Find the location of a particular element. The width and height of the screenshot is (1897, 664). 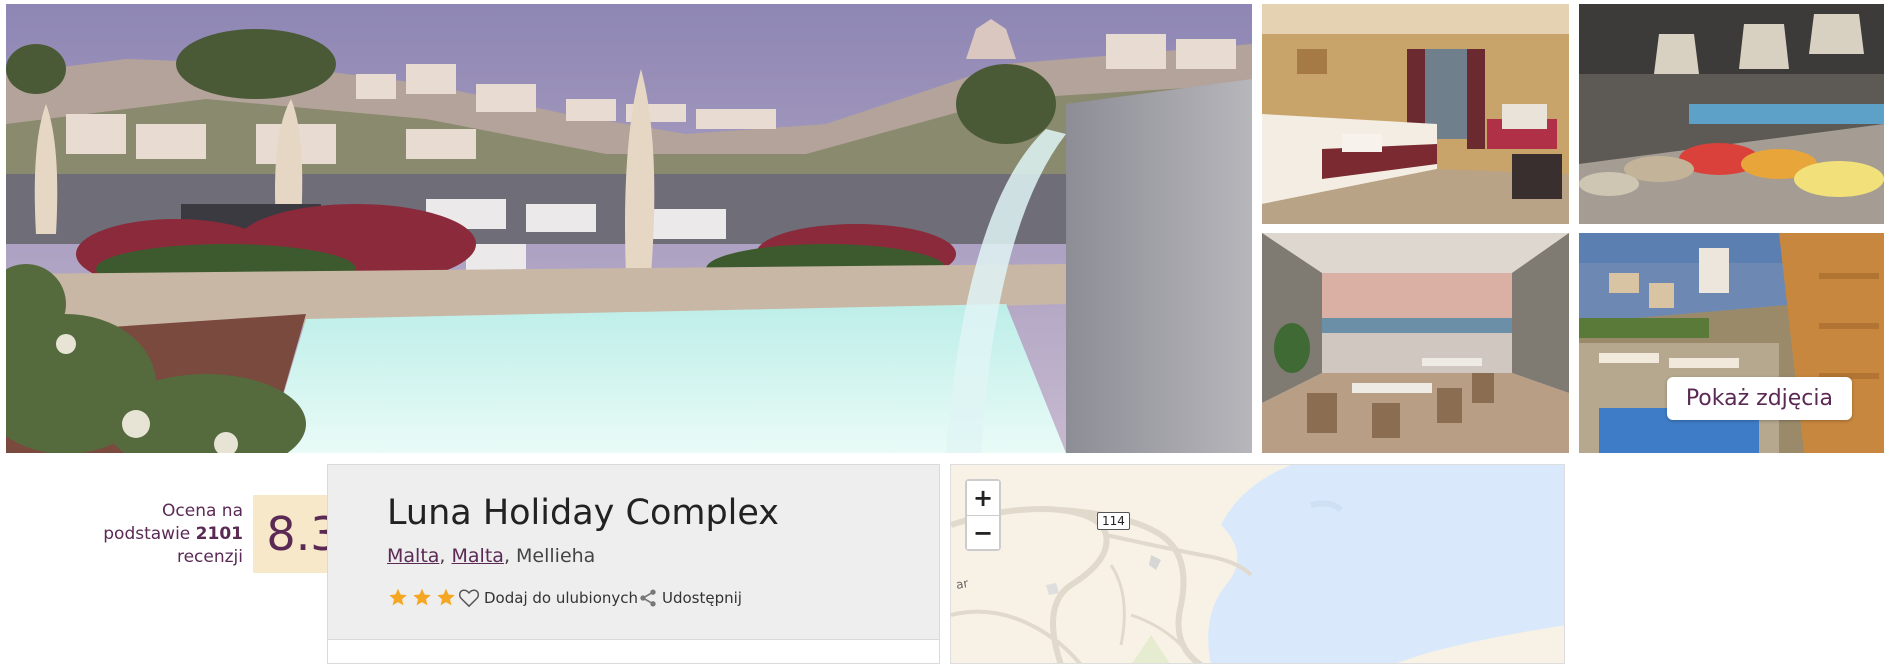

heart-icon is located at coordinates (469, 598).